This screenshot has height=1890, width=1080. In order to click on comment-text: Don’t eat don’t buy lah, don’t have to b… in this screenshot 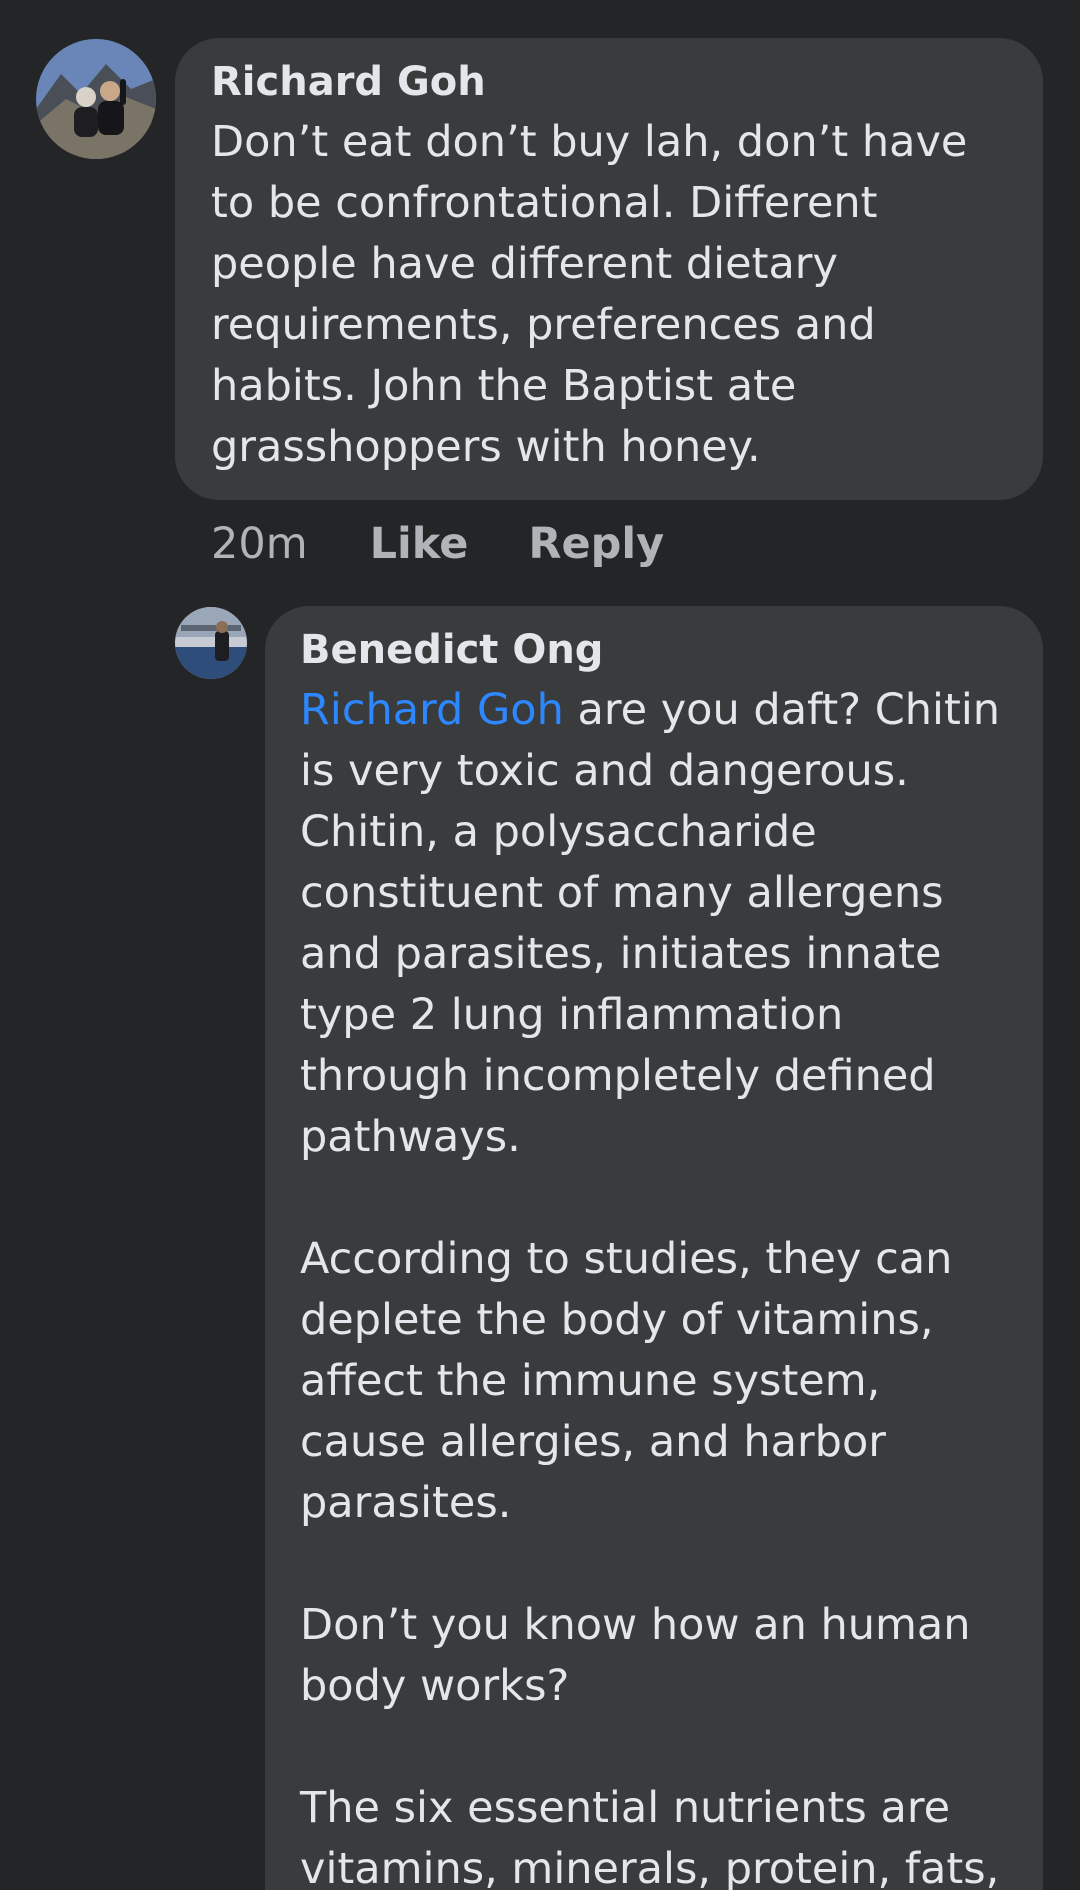, I will do `click(609, 295)`.